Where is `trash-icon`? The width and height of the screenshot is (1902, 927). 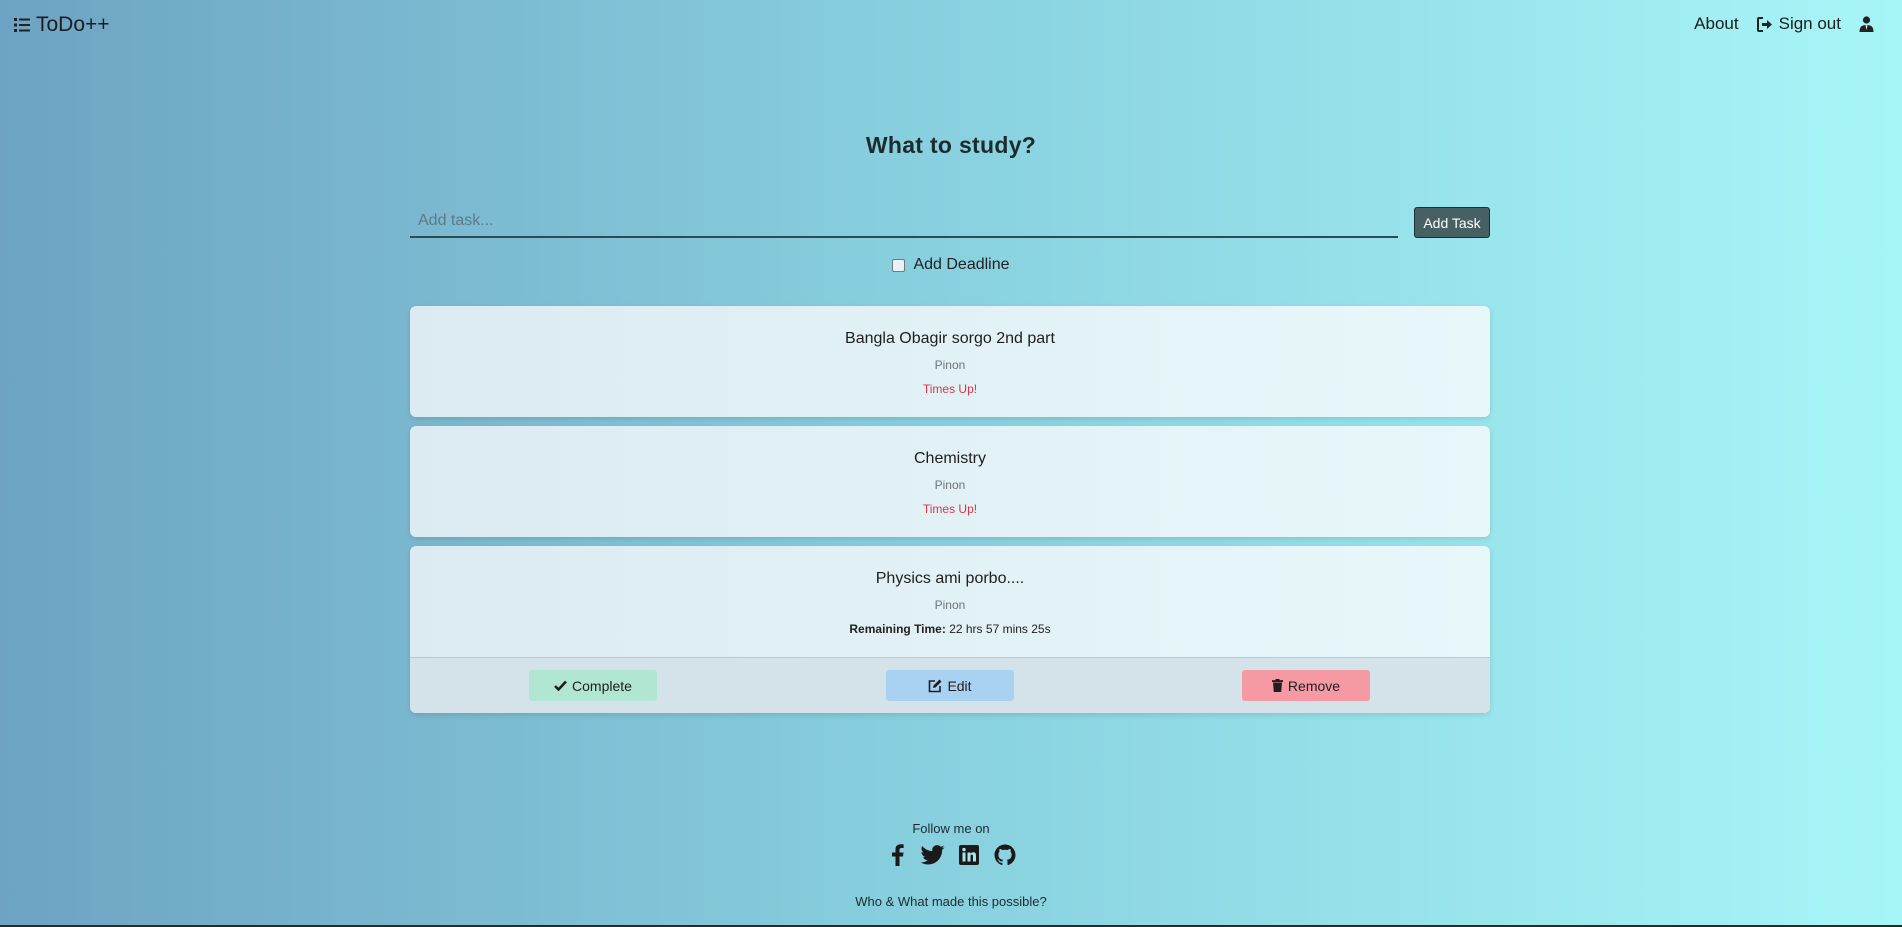
trash-icon is located at coordinates (1277, 685).